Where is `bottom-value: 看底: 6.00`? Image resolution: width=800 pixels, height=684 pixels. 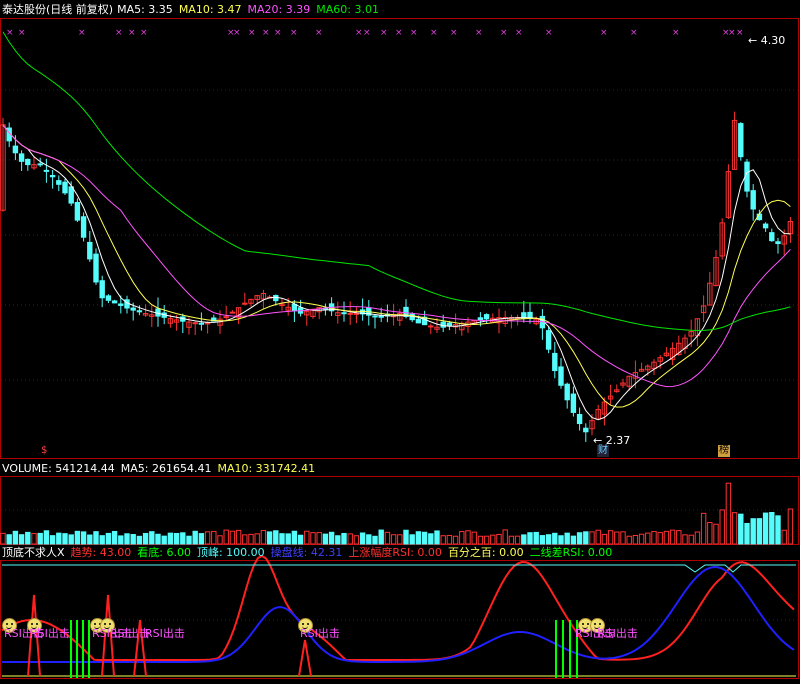
bottom-value: 看底: 6.00 is located at coordinates (164, 552).